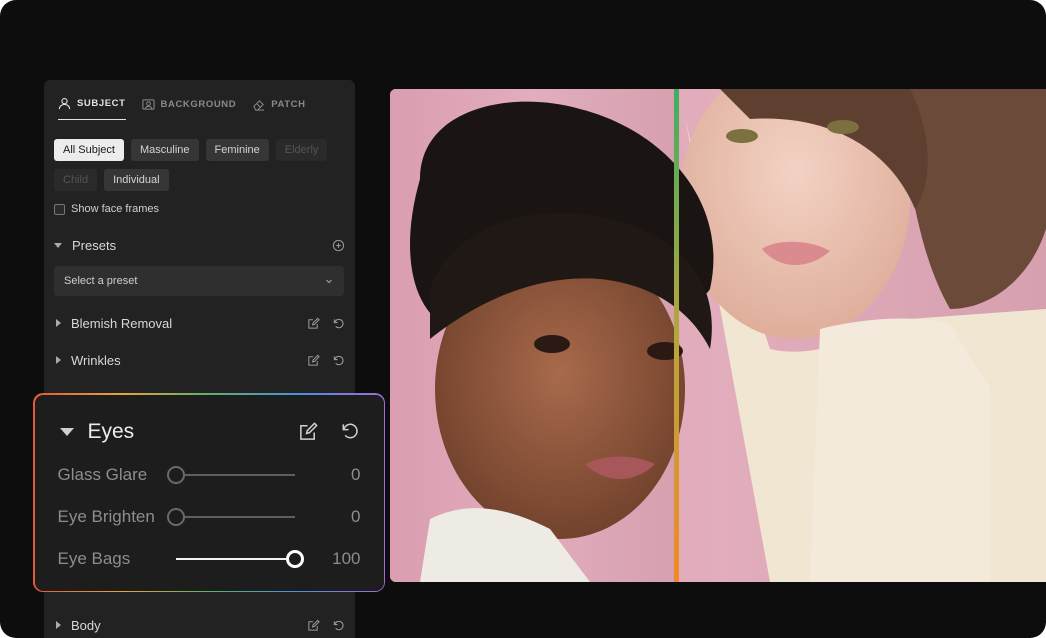 The width and height of the screenshot is (1046, 638). I want to click on section-blemish-label: Blemish Removal, so click(122, 323).